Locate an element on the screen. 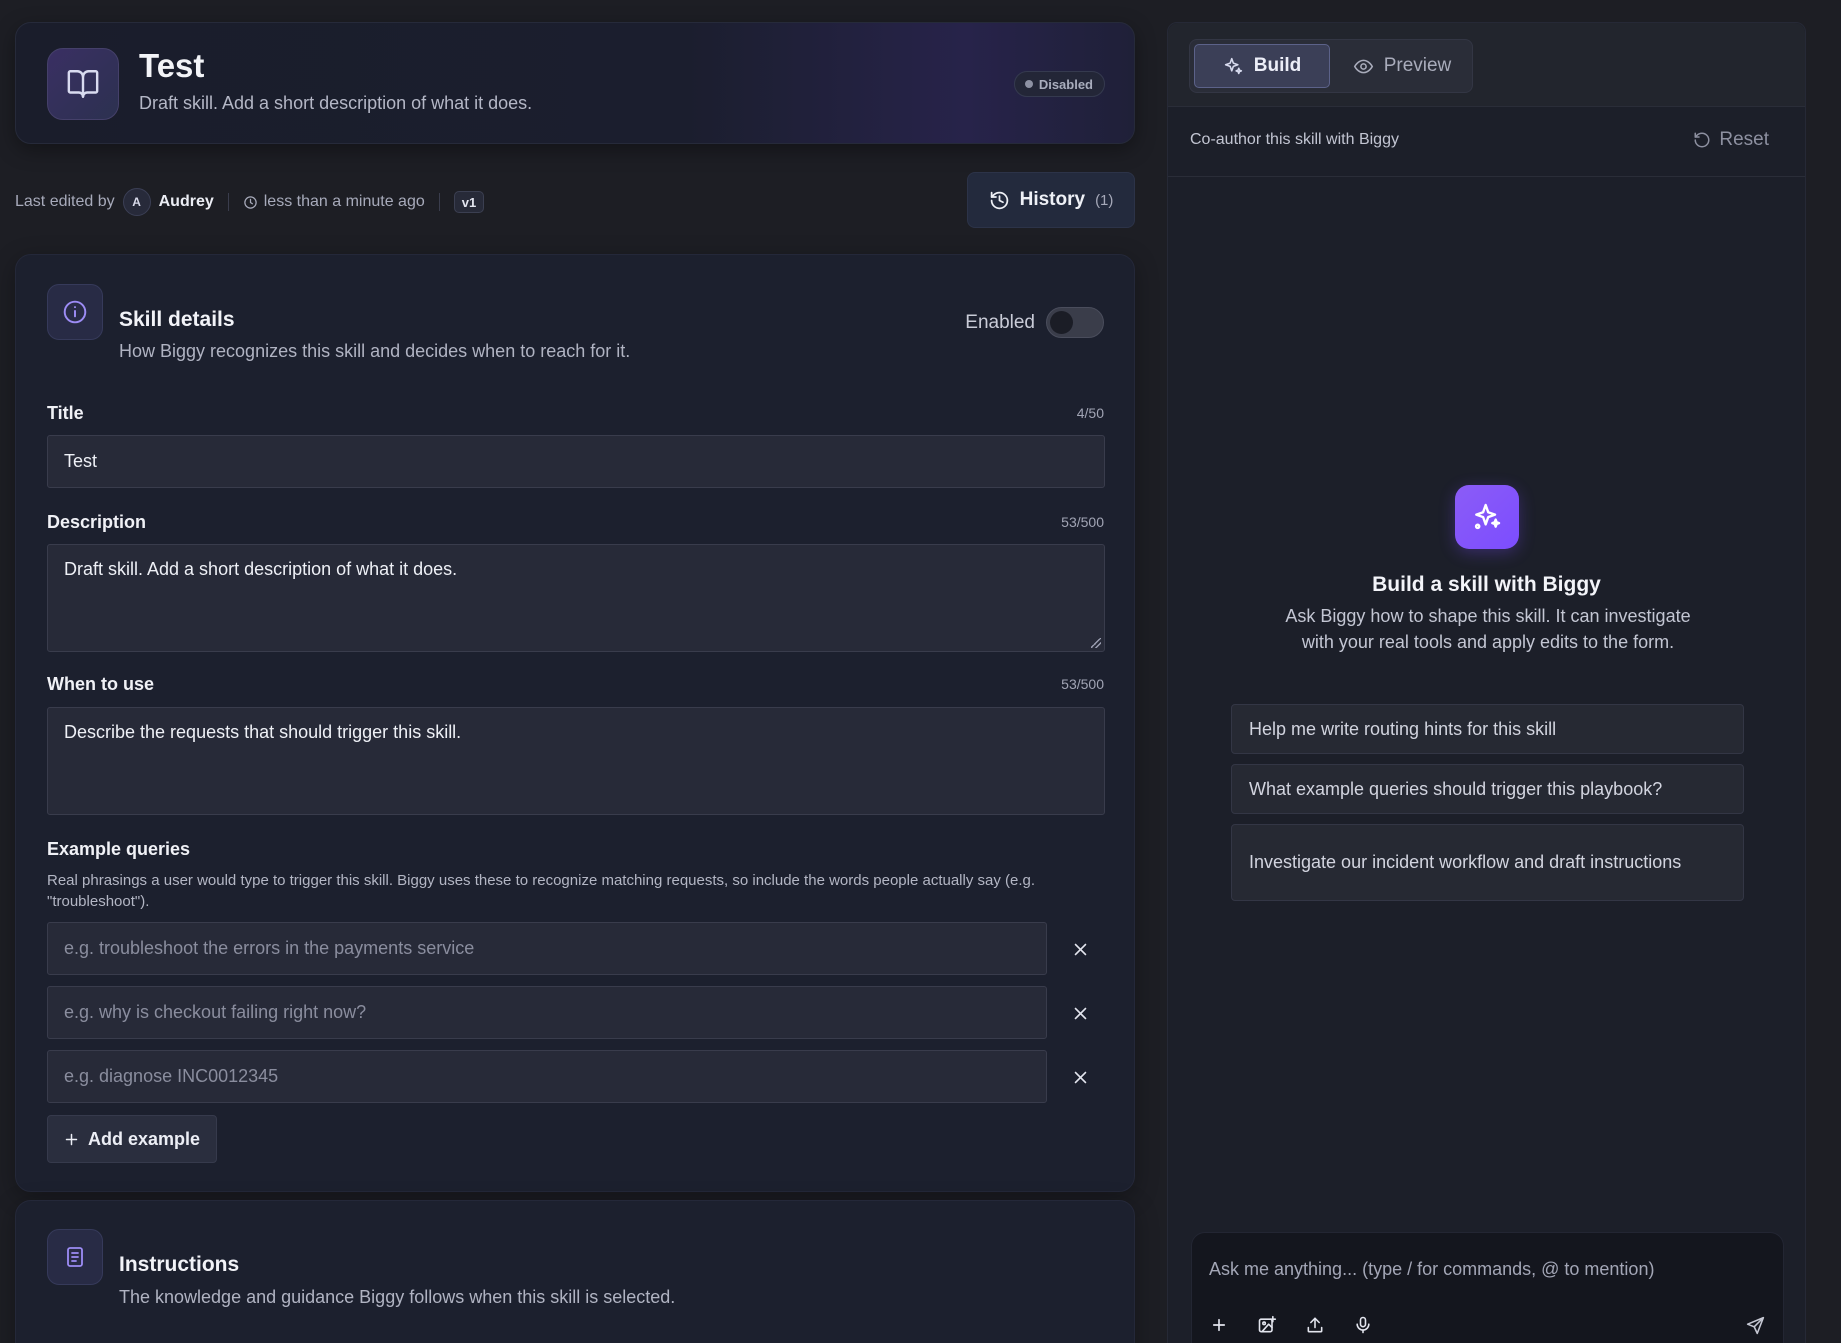  history-count: (1) is located at coordinates (1104, 200).